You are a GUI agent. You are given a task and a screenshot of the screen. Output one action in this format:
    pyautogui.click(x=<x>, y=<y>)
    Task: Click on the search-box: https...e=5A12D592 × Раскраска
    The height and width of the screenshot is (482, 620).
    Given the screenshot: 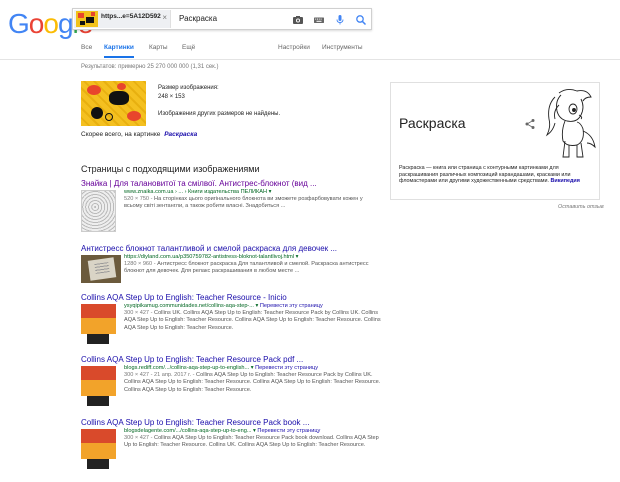 What is the action you would take?
    pyautogui.click(x=222, y=19)
    